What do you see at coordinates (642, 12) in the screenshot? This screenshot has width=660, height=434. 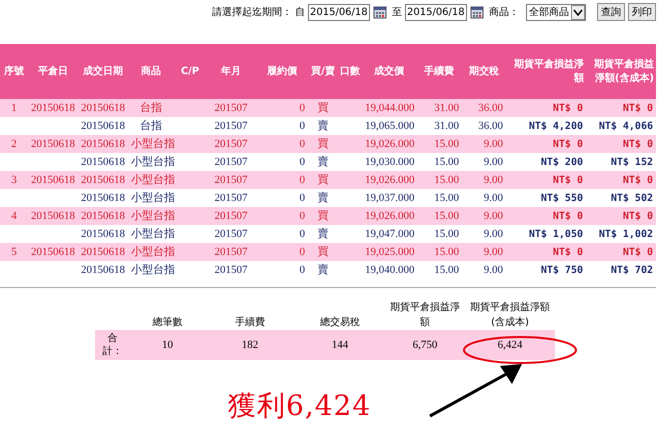 I see `print-button: 列印` at bounding box center [642, 12].